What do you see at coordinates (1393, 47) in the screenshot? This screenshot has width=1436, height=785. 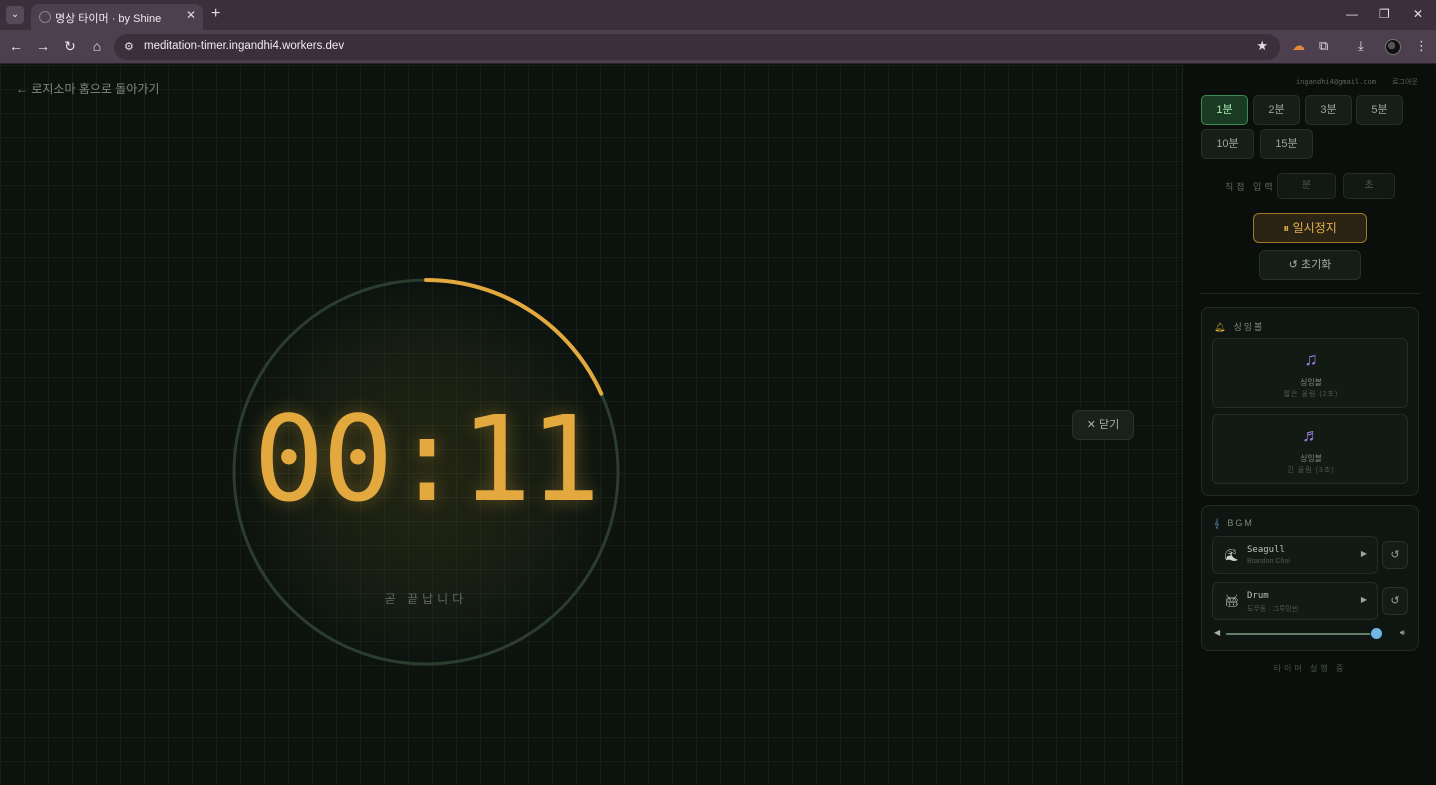 I see `profile-avatar` at bounding box center [1393, 47].